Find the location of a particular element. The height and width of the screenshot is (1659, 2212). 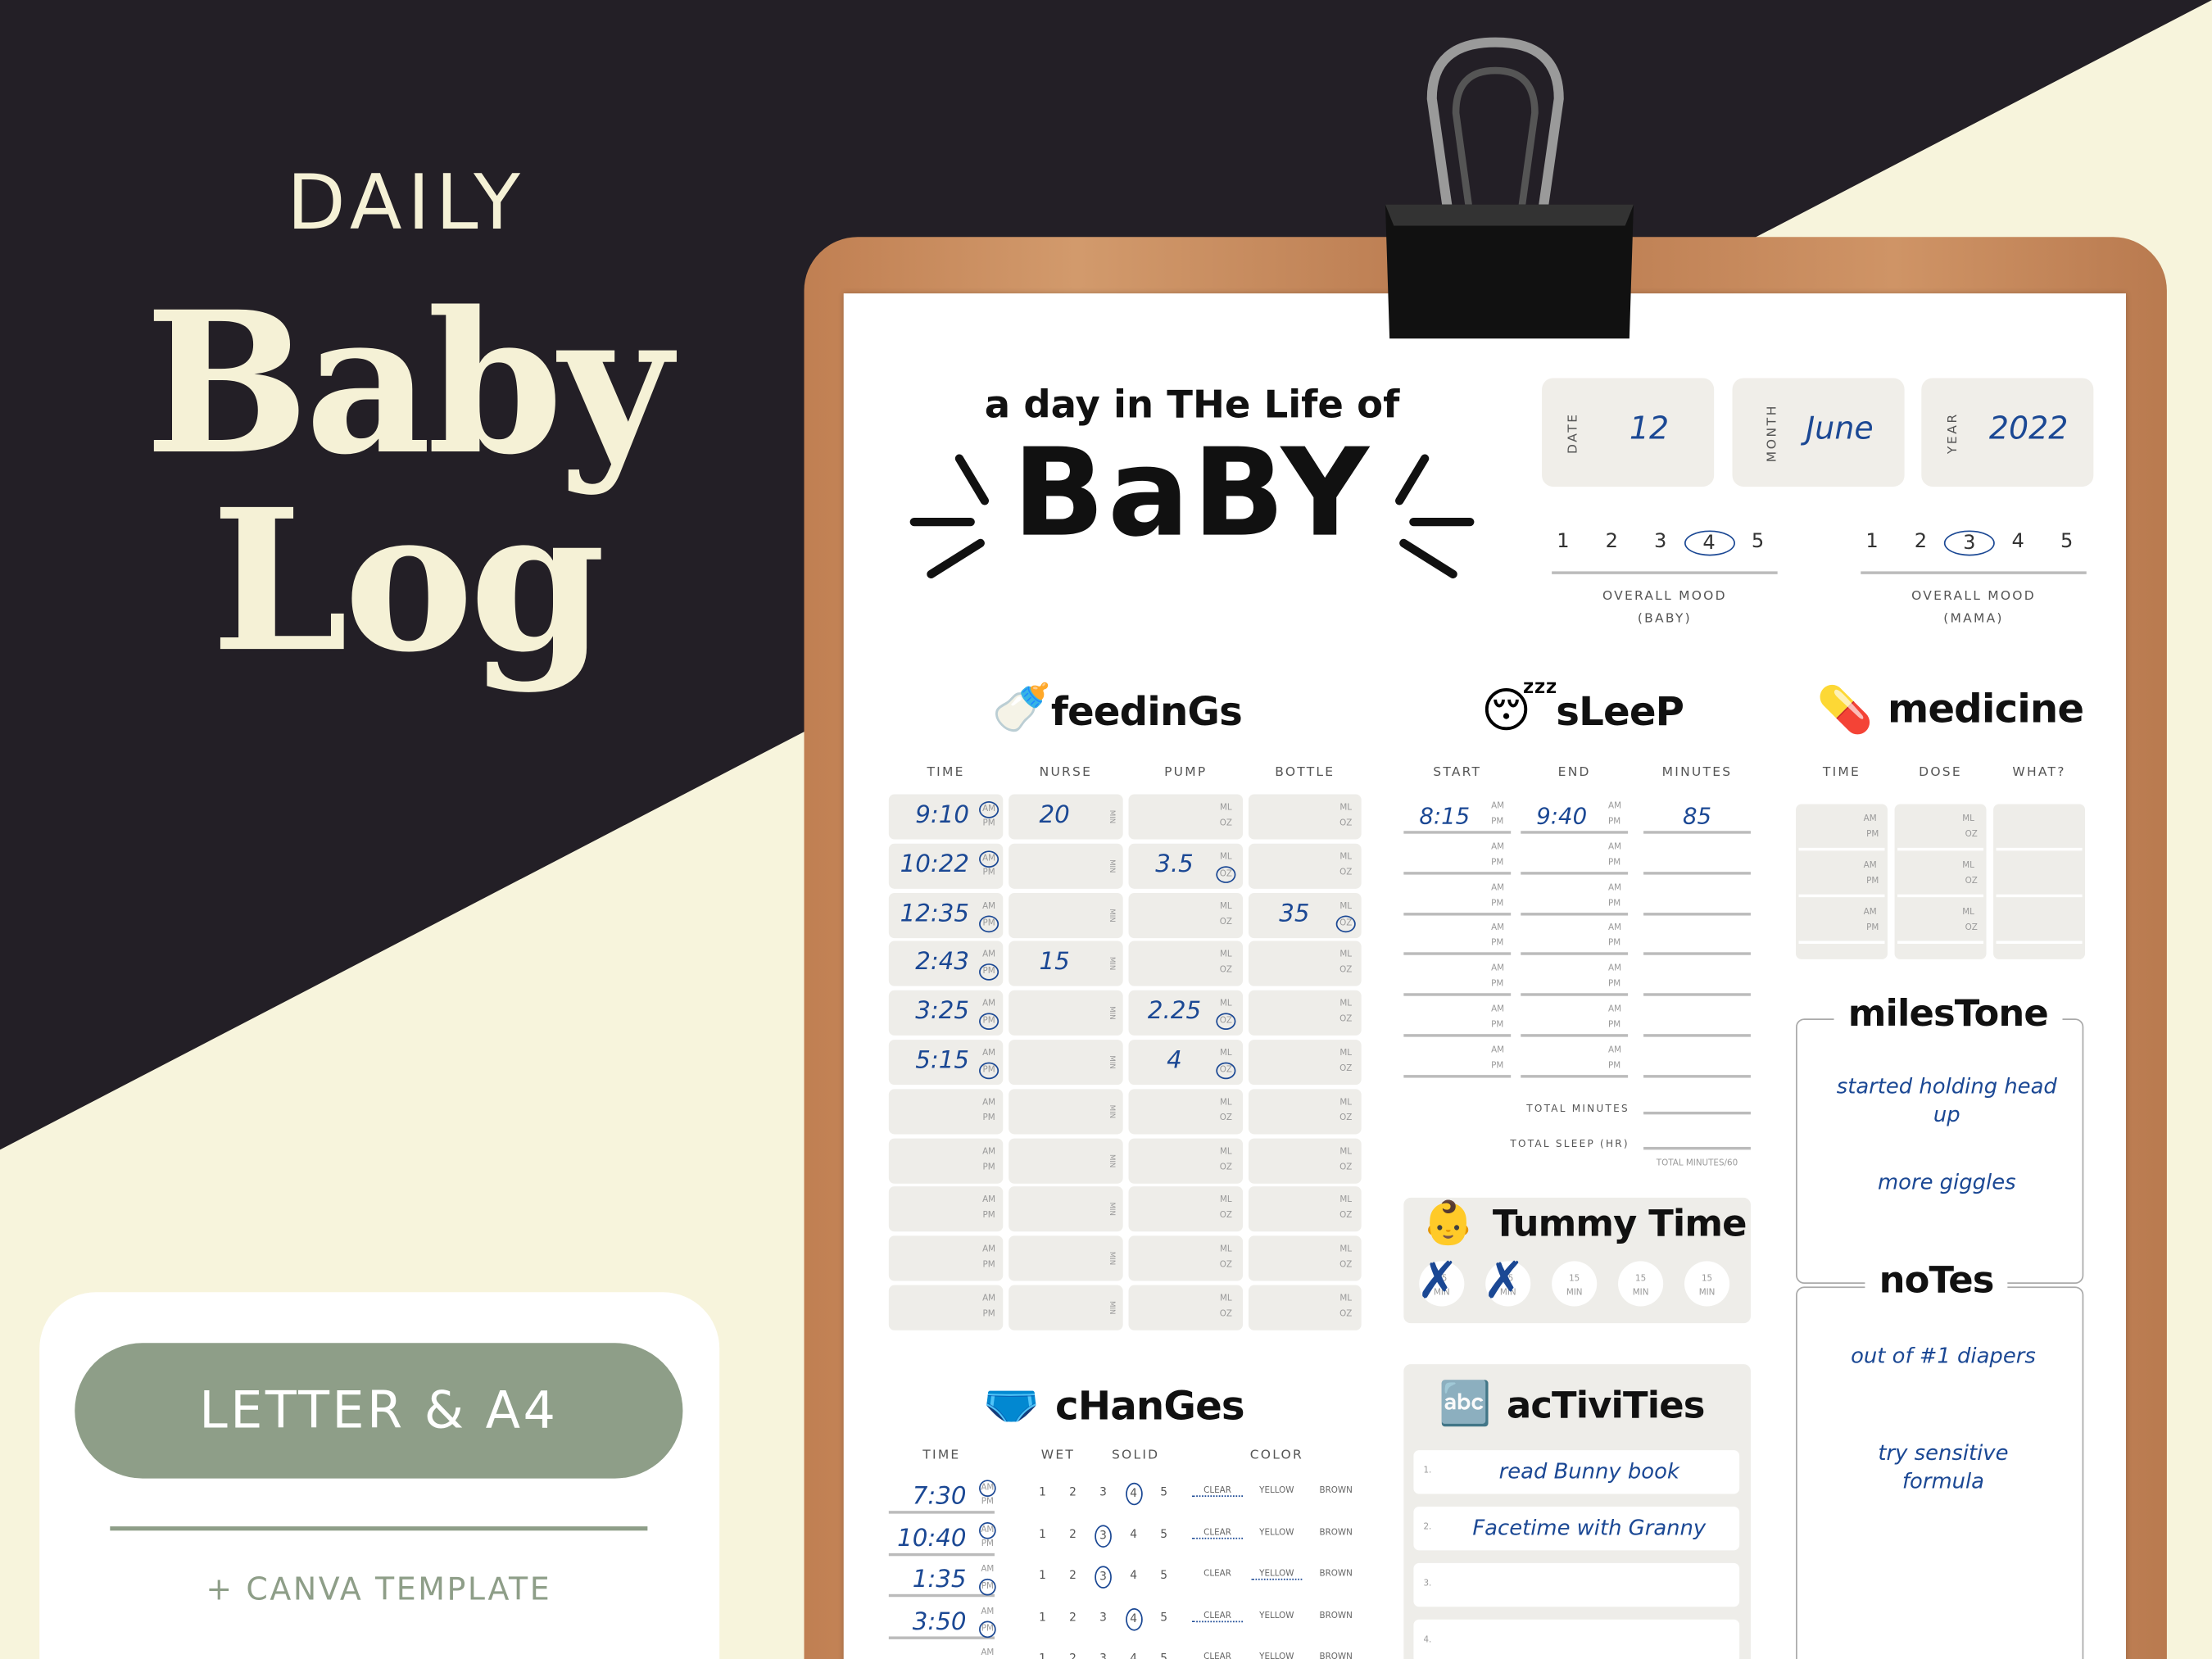

mood-scale-mama: 12345 is located at coordinates (1969, 543).